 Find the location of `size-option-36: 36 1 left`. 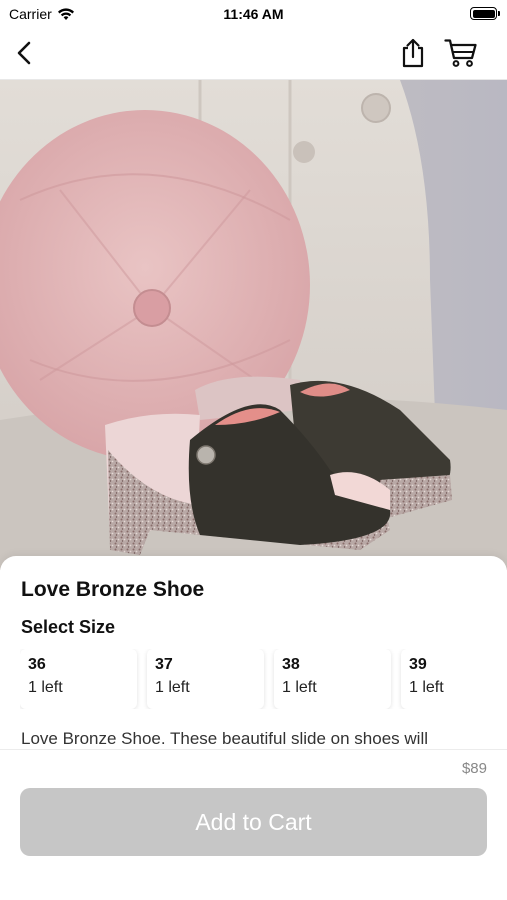

size-option-36: 36 1 left is located at coordinates (78, 679).